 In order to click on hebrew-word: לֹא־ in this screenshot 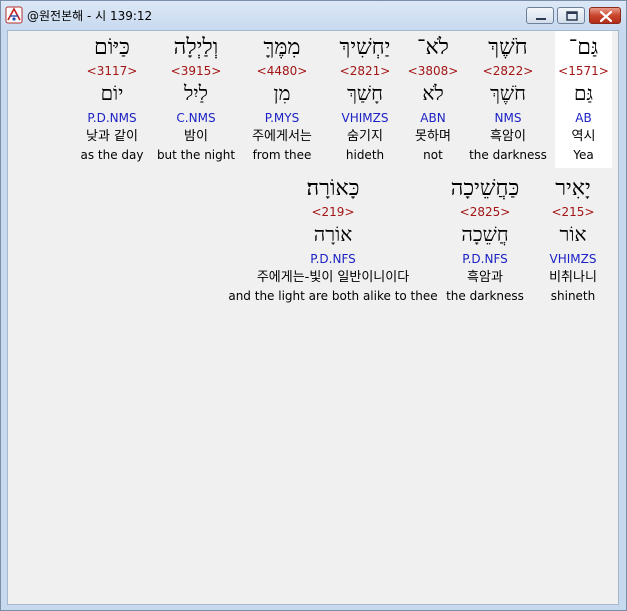, I will do `click(433, 47)`.